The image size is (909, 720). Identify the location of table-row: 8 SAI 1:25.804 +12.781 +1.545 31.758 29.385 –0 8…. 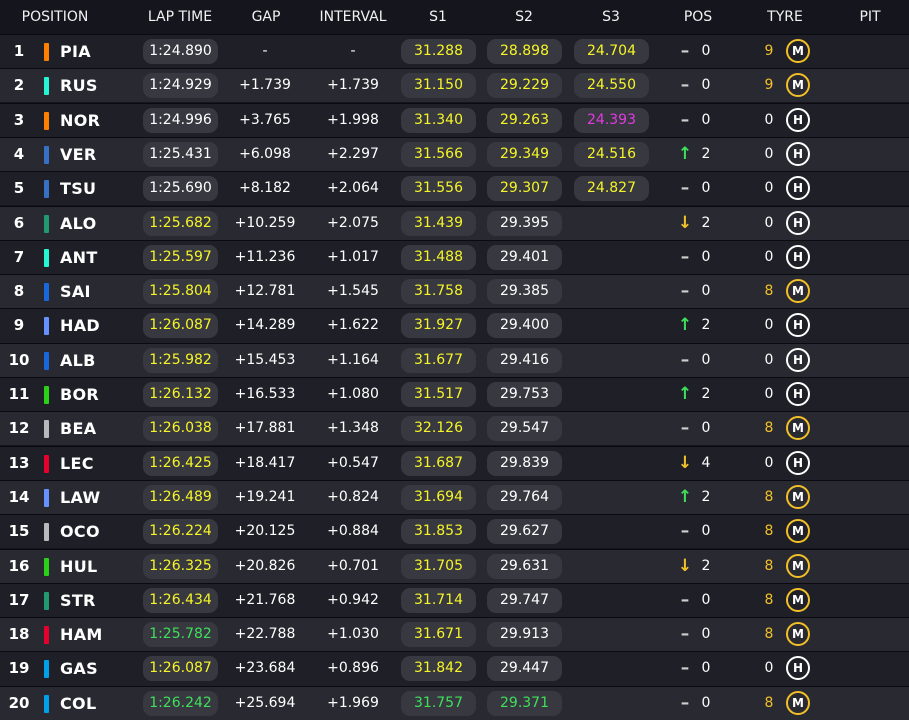
(454, 291).